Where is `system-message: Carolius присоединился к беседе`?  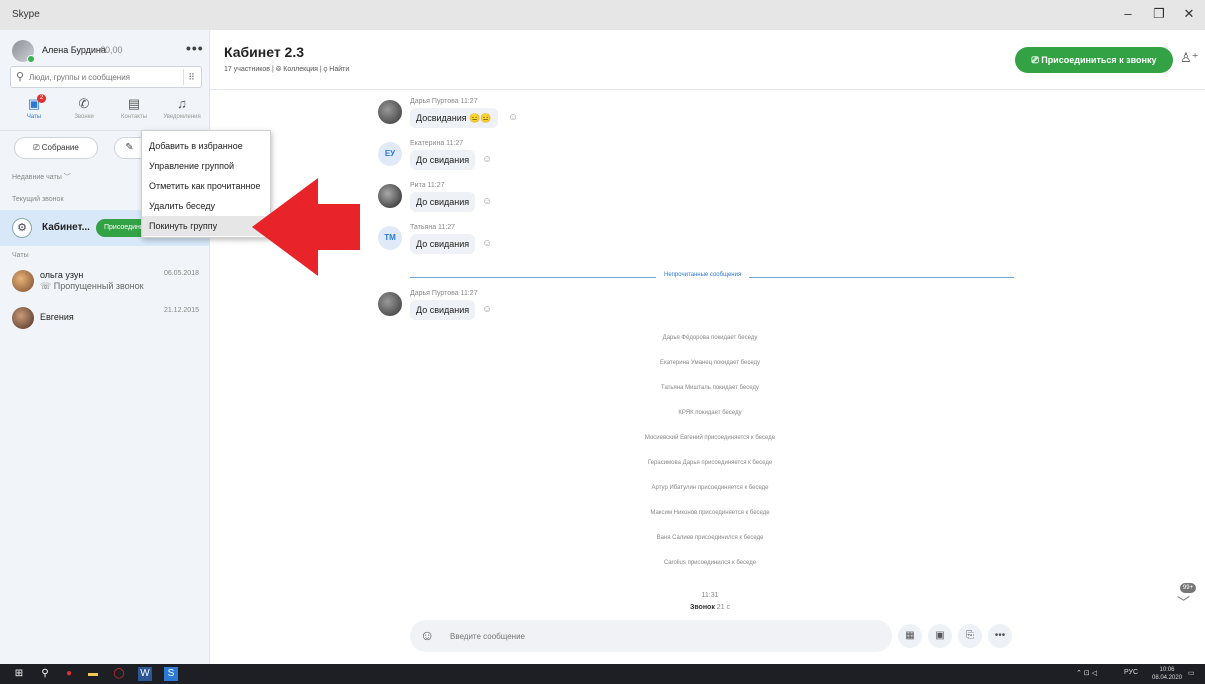
system-message: Carolius присоединился к беседе is located at coordinates (710, 563).